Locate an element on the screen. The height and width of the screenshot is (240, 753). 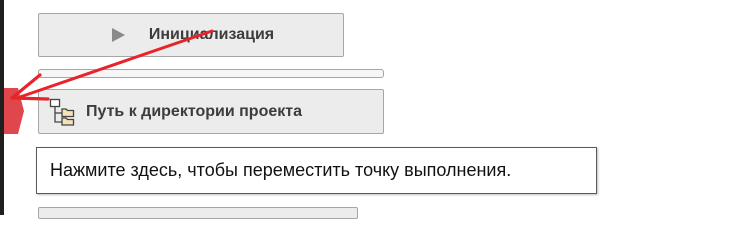
step-label-init: Инициализация is located at coordinates (211, 34).